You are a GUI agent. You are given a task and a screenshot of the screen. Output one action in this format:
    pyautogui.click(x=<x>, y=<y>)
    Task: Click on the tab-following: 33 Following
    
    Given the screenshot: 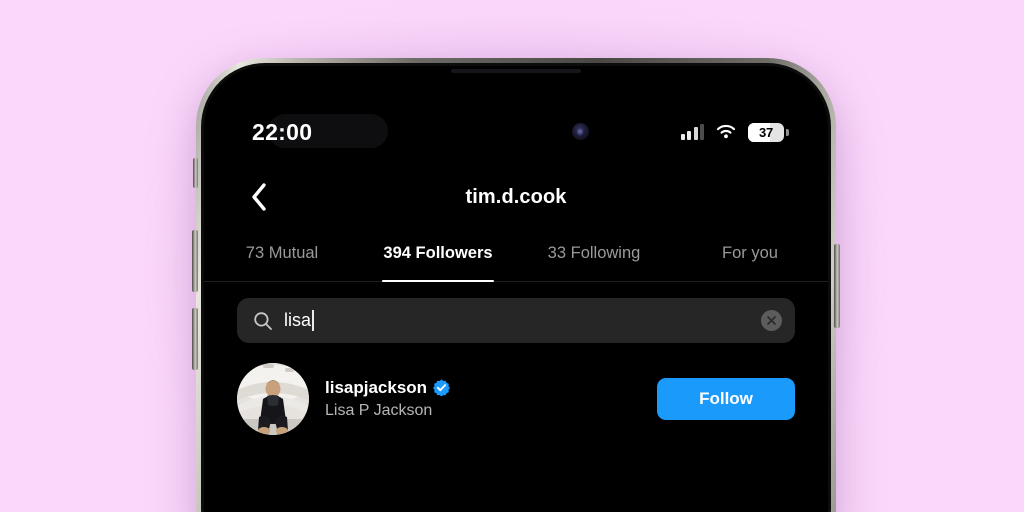 What is the action you would take?
    pyautogui.click(x=594, y=253)
    